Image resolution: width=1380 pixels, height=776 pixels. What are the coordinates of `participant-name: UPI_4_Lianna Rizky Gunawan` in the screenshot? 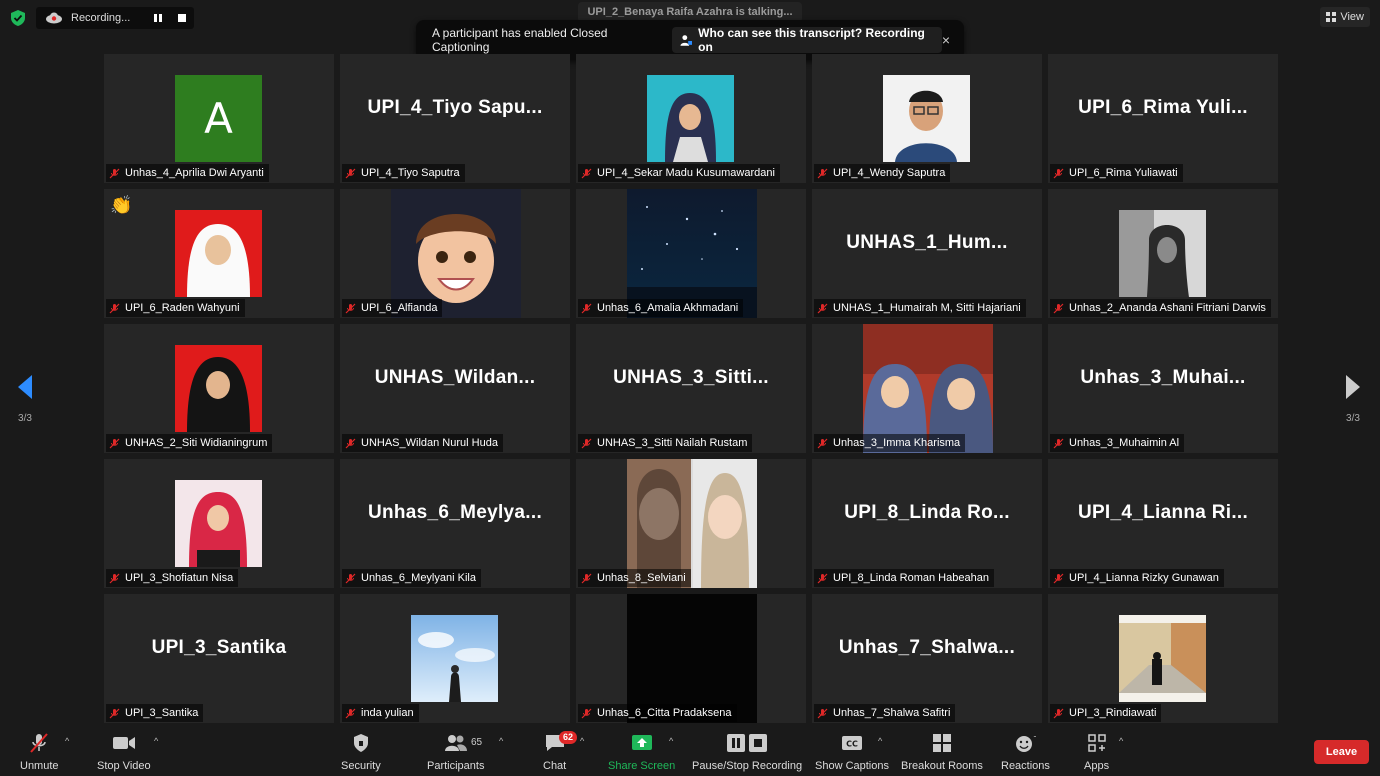 It's located at (1144, 578).